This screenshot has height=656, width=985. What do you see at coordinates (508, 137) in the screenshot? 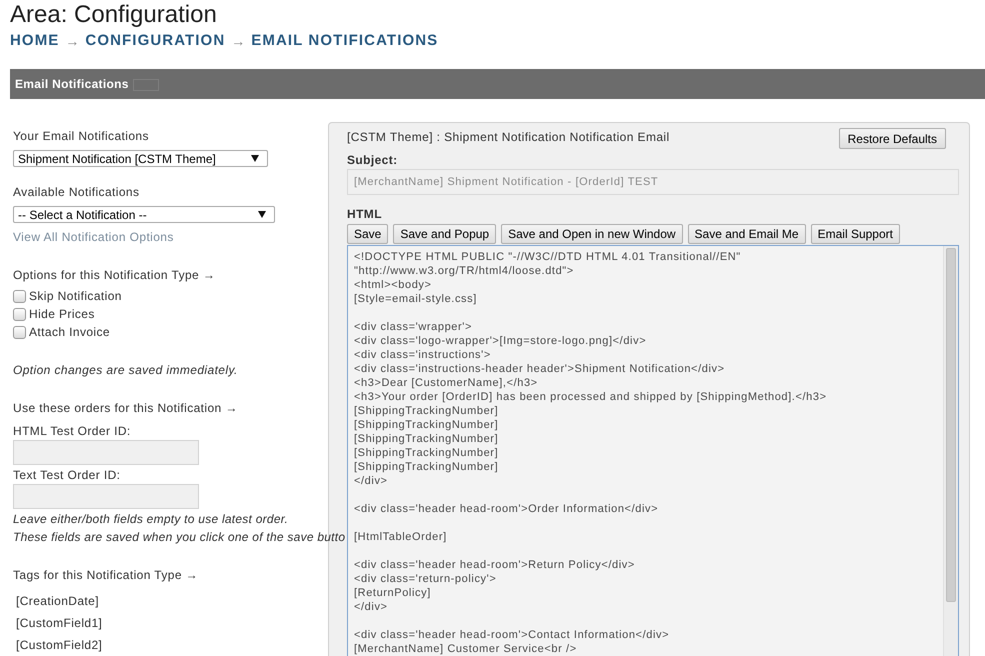
I see `editor-title: [CSTM Theme] : Shipment Notification Notification Email` at bounding box center [508, 137].